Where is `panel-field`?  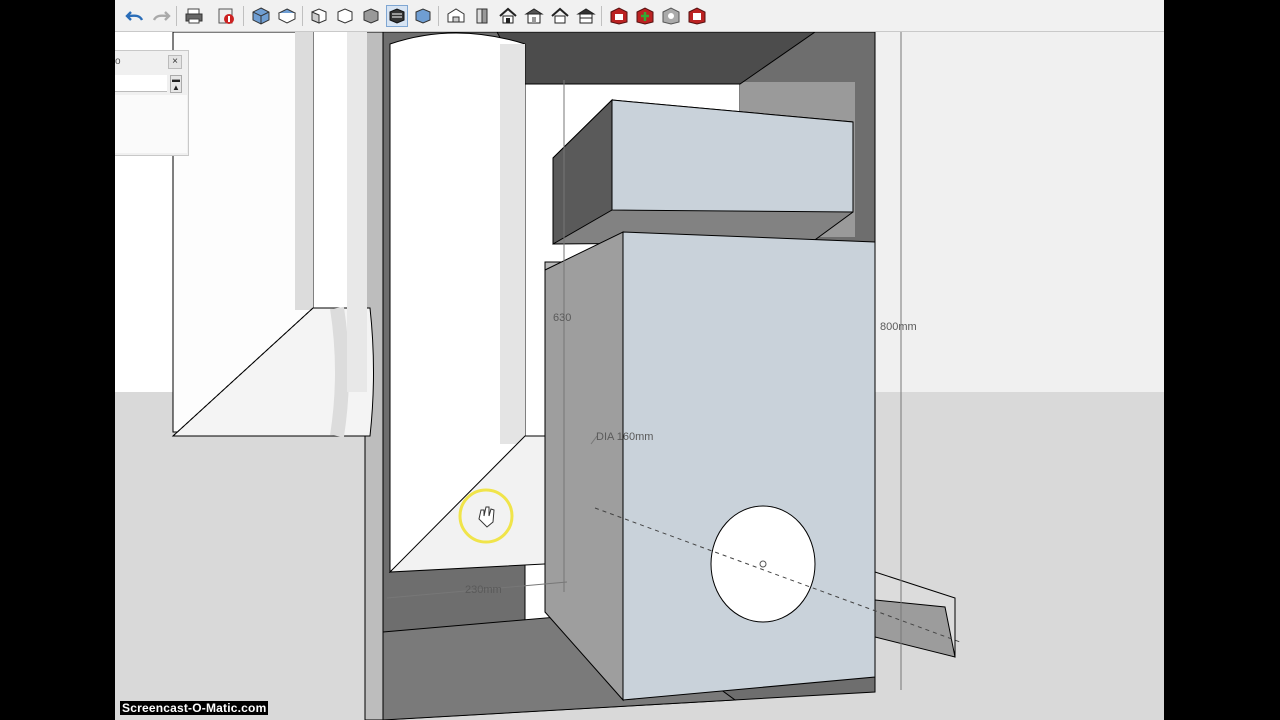 panel-field is located at coordinates (141, 83).